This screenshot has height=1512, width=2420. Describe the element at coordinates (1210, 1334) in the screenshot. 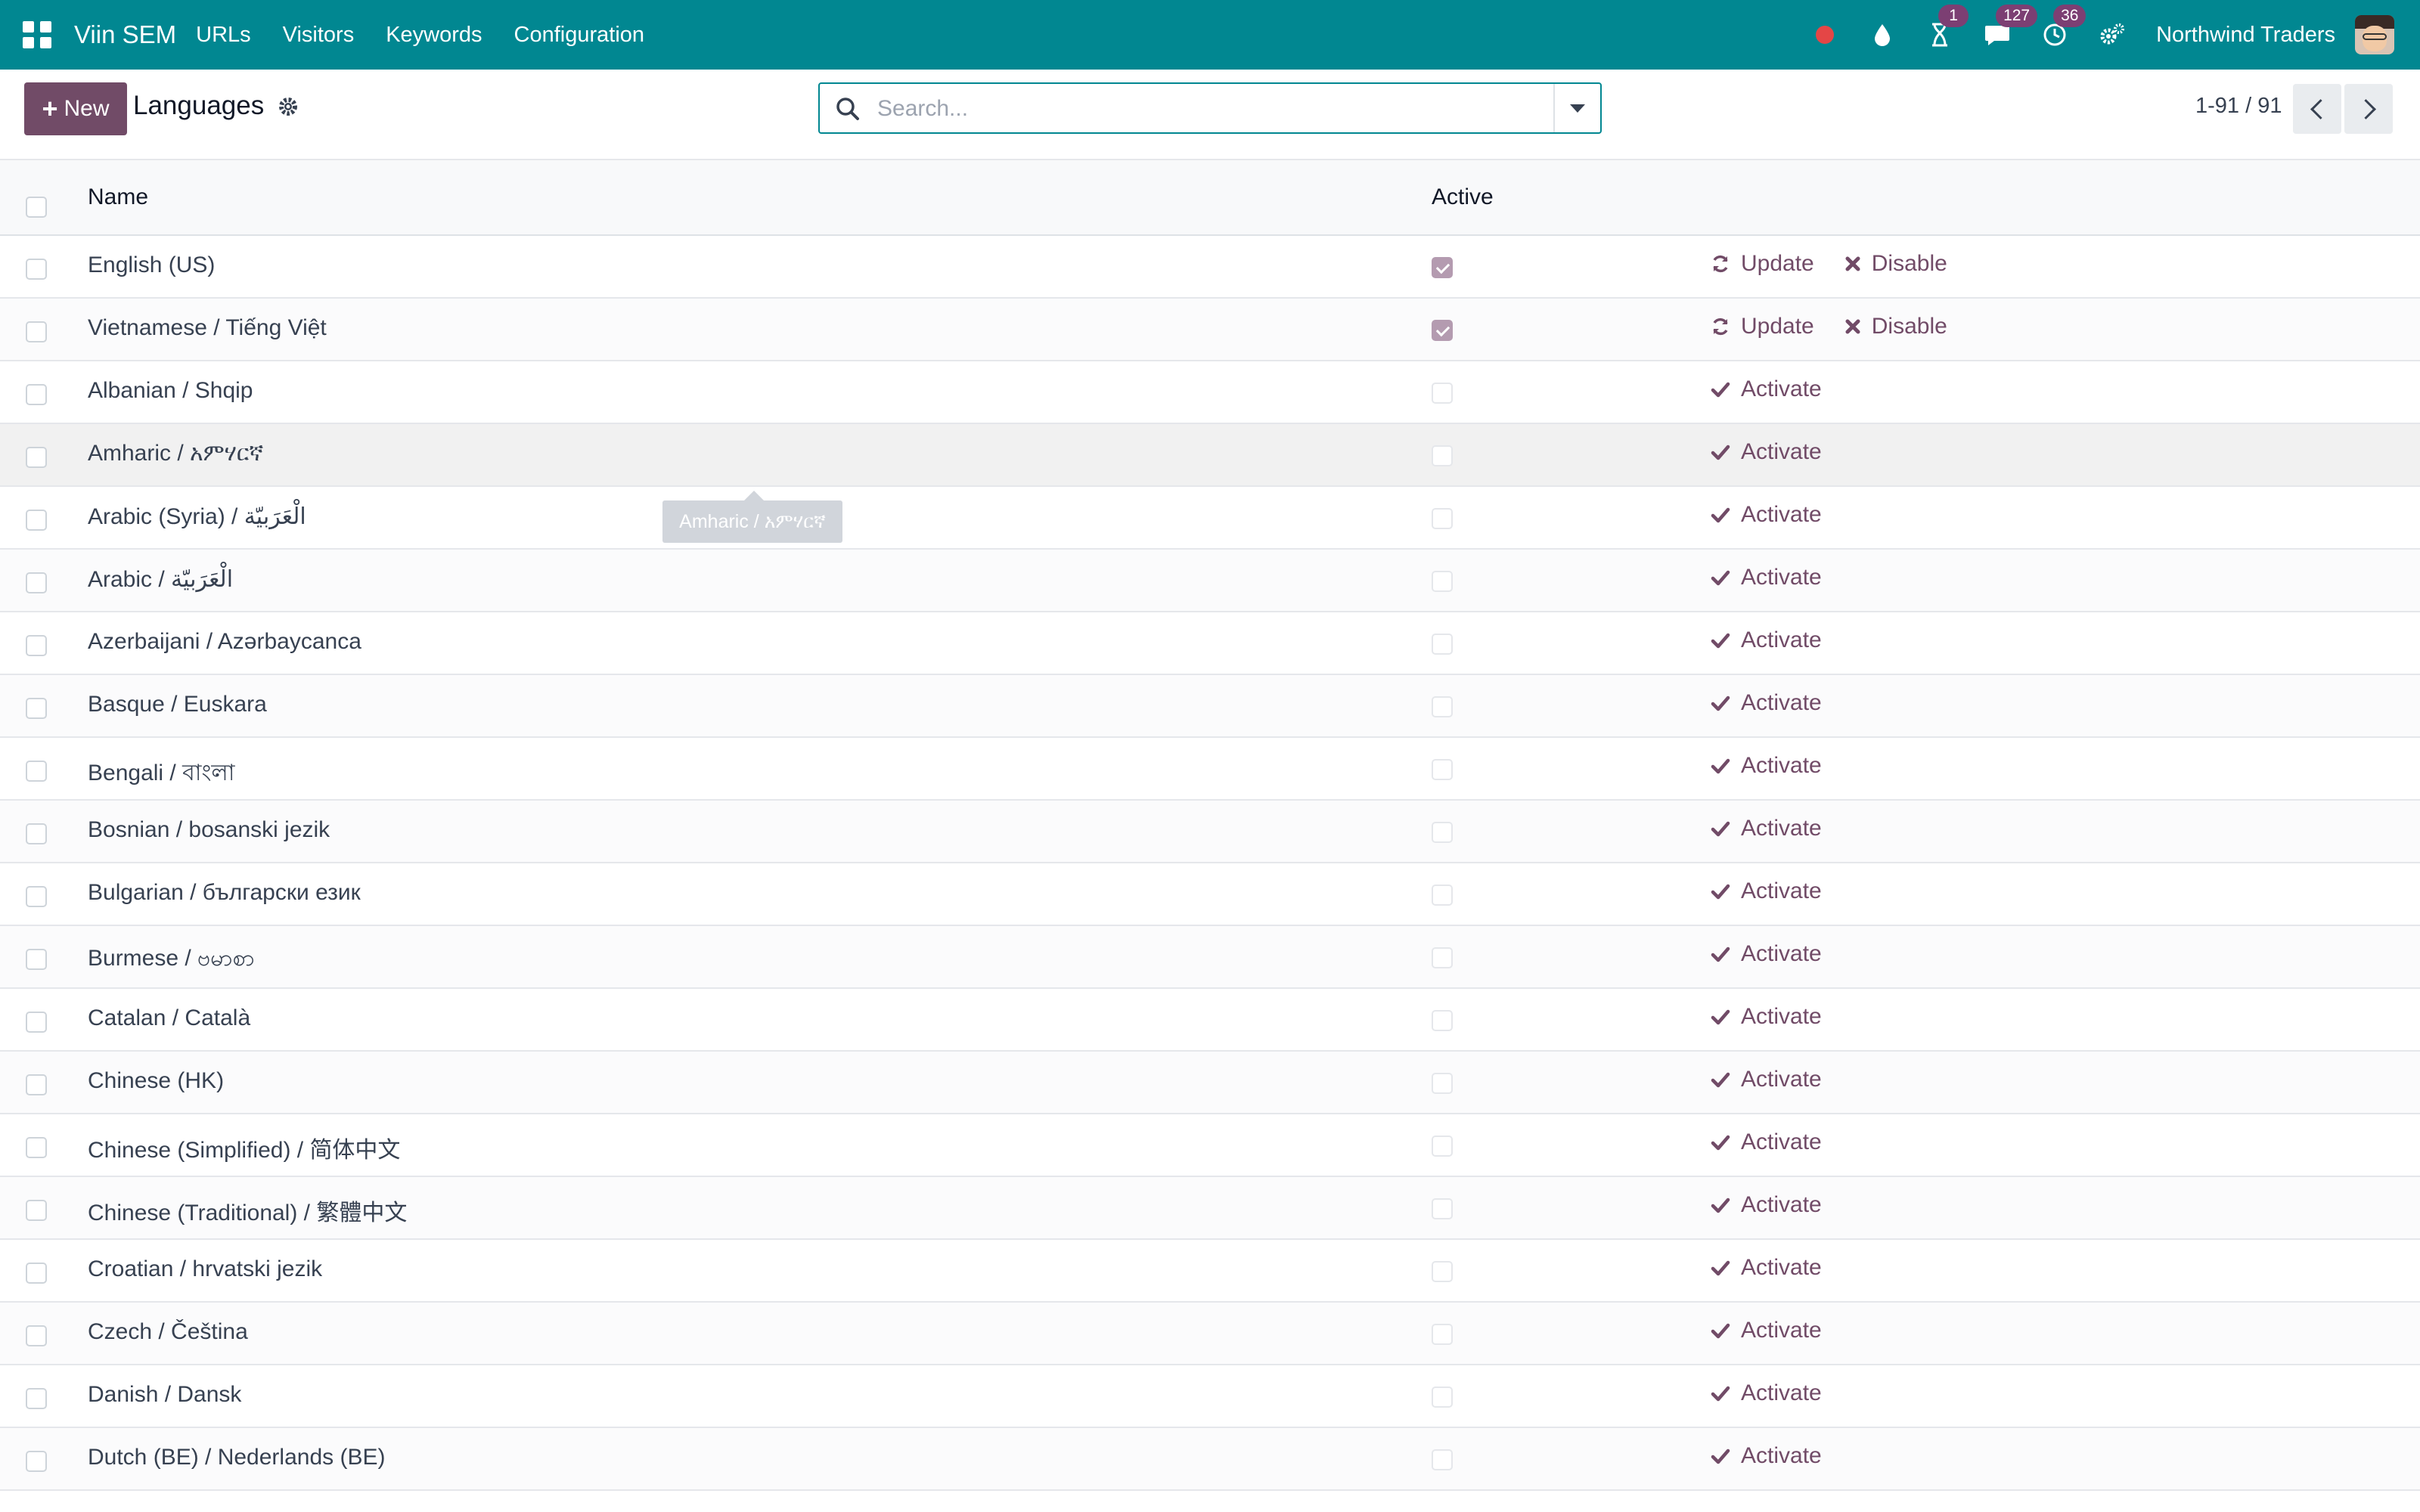

I see `table-row: Czech / Čeština Activate` at that location.